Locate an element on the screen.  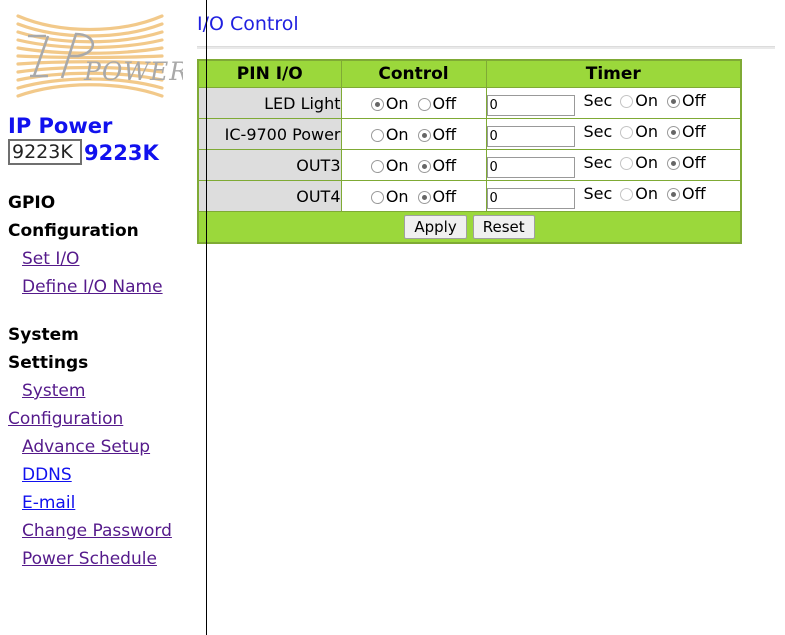
frame-divider is located at coordinates (206, 317).